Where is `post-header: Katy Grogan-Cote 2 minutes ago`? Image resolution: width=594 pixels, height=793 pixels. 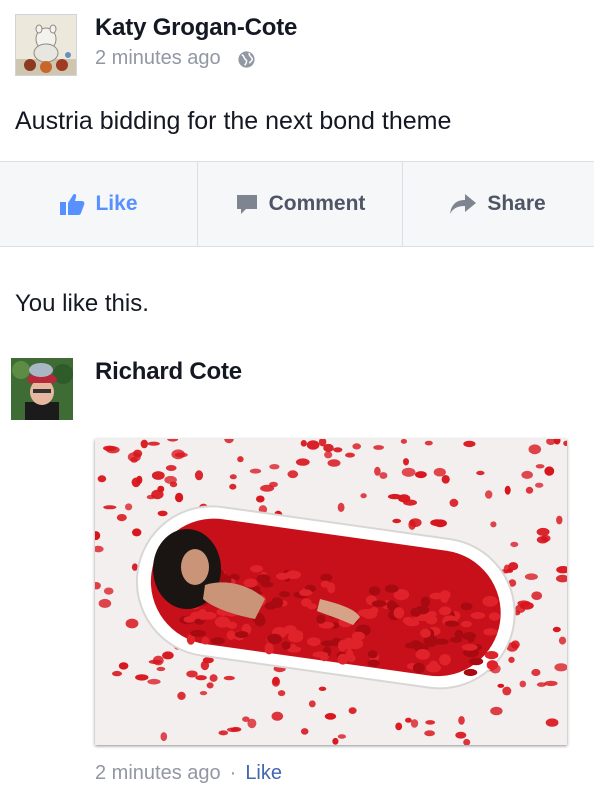
post-header: Katy Grogan-Cote 2 minutes ago is located at coordinates (297, 45).